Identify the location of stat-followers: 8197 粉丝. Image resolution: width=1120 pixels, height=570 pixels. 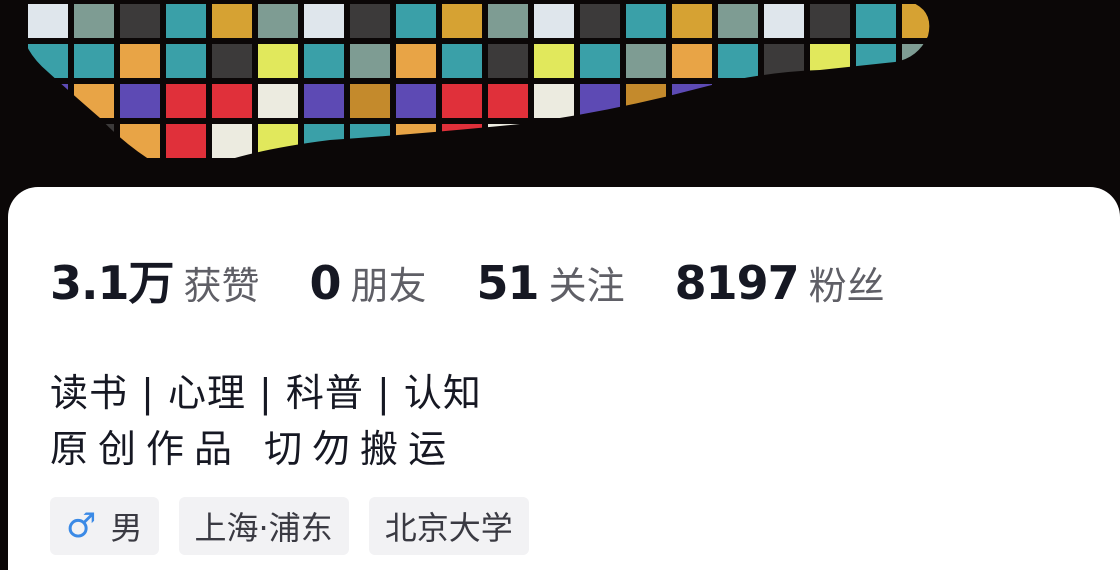
(780, 282).